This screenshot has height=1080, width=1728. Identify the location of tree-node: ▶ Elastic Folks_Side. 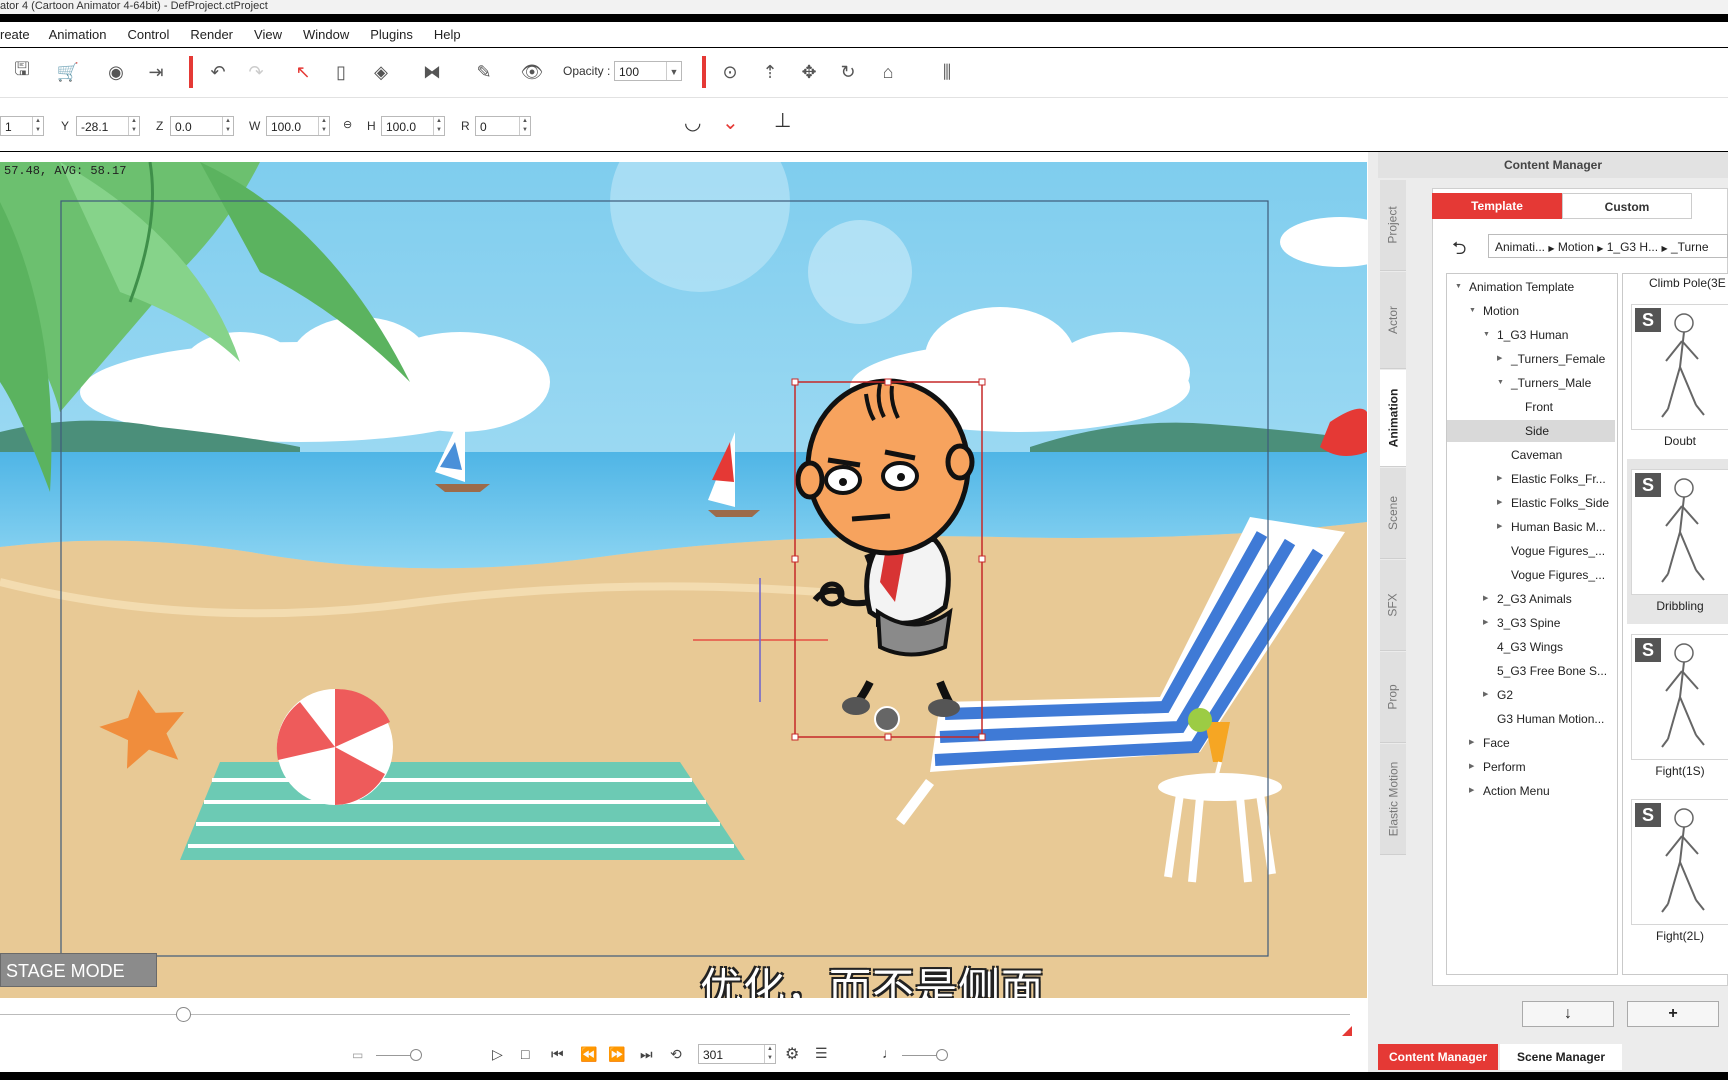
(1531, 503).